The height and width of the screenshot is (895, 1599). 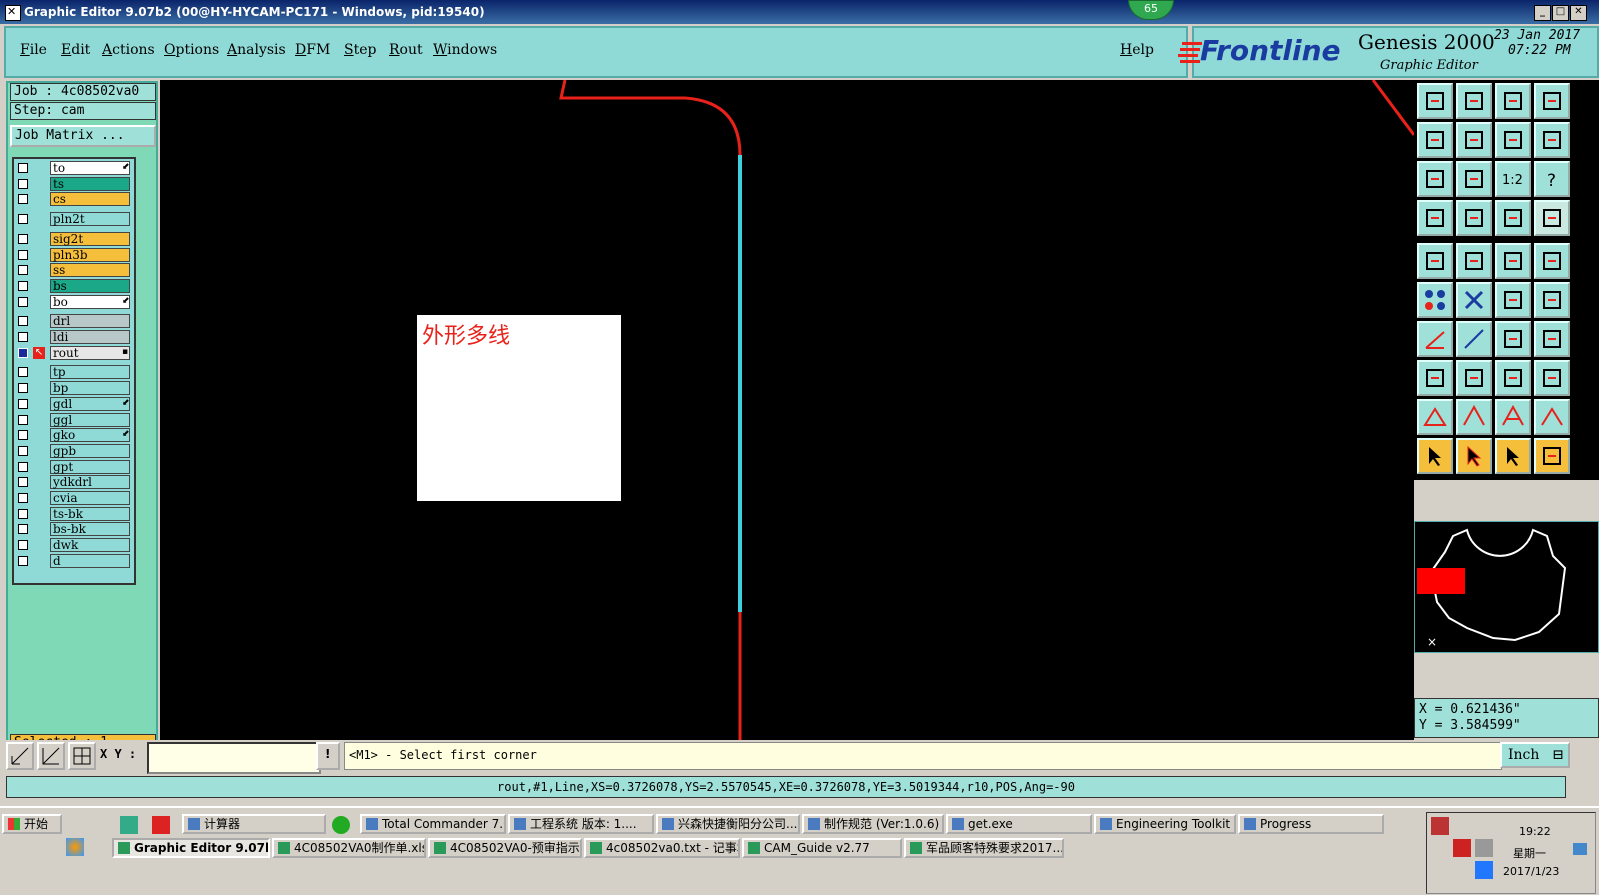 What do you see at coordinates (328, 756) in the screenshot?
I see `exclaim-button: !` at bounding box center [328, 756].